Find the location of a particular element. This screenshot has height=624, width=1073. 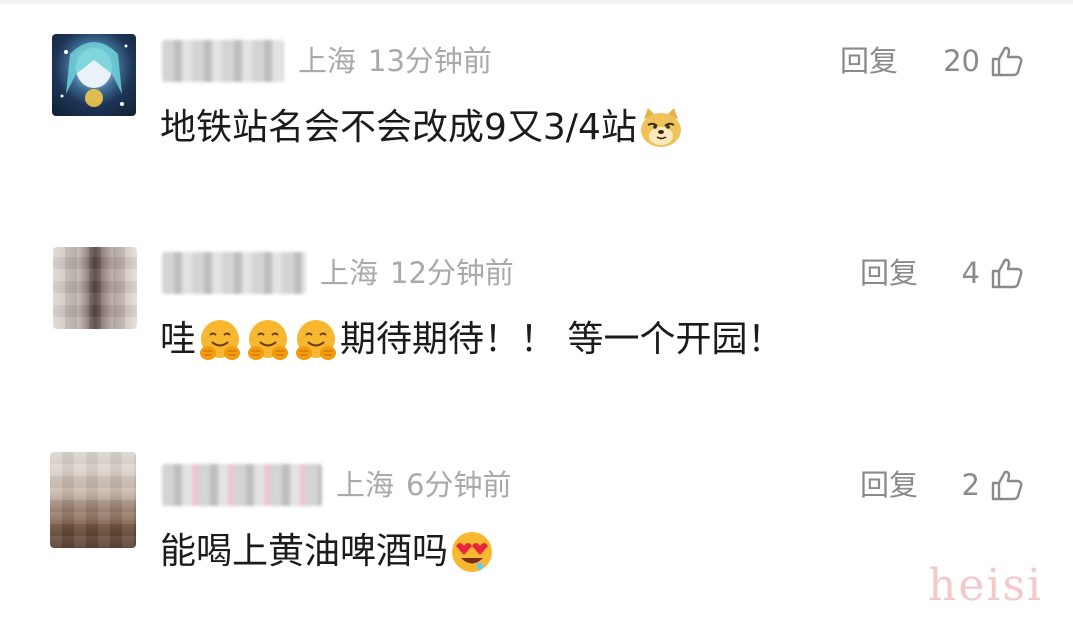

time-text: 12分钟前 is located at coordinates (452, 273).